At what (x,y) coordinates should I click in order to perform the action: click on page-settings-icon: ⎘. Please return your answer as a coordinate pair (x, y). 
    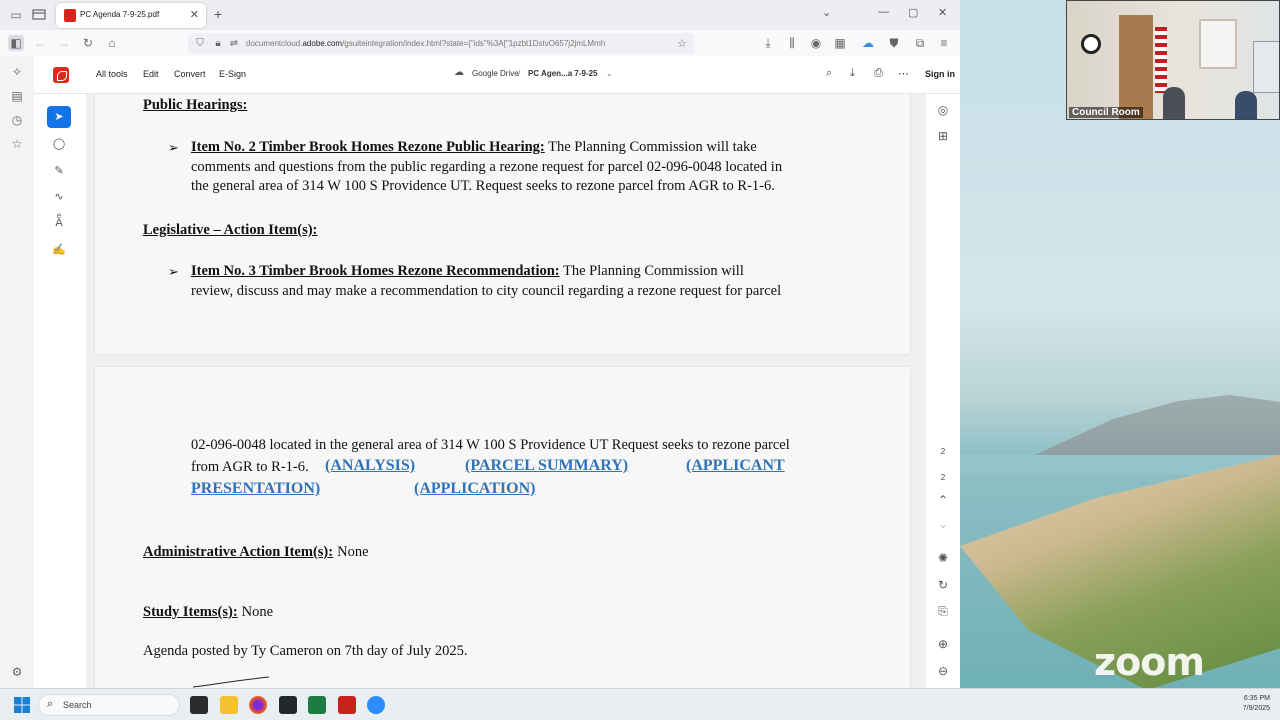
    Looking at the image, I should click on (943, 611).